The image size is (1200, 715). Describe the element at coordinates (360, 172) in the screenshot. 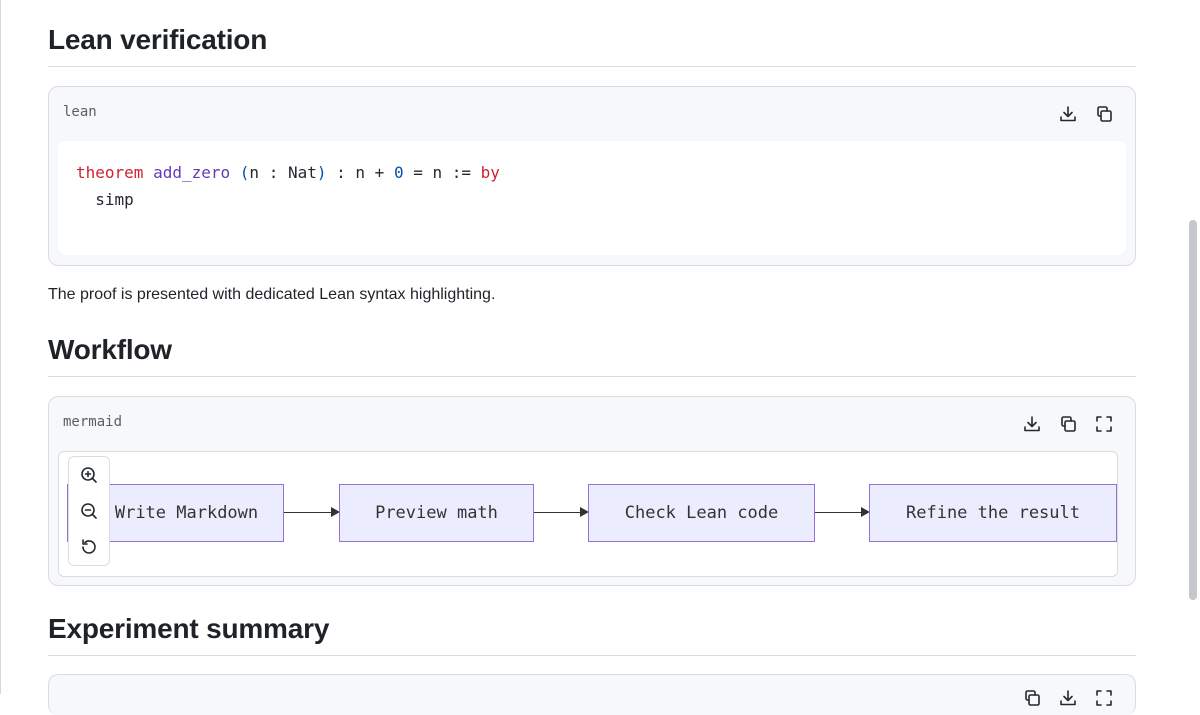

I see `type-lhs: : n +` at that location.